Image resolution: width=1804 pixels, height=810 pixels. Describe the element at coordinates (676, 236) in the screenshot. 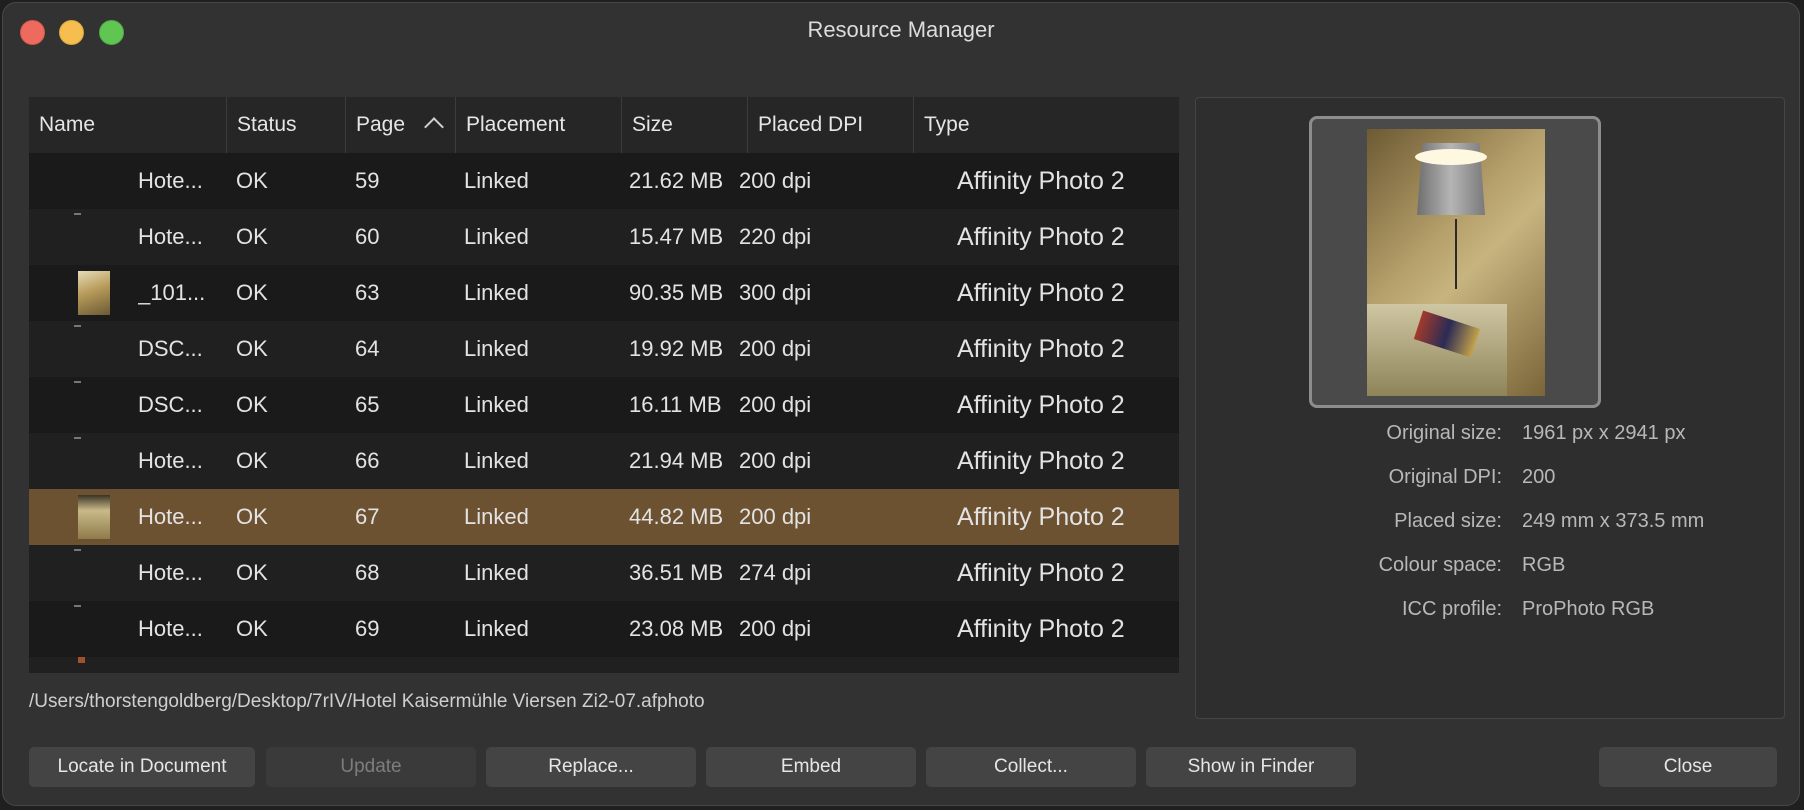

I see `cell-size: 15.47 MB` at that location.